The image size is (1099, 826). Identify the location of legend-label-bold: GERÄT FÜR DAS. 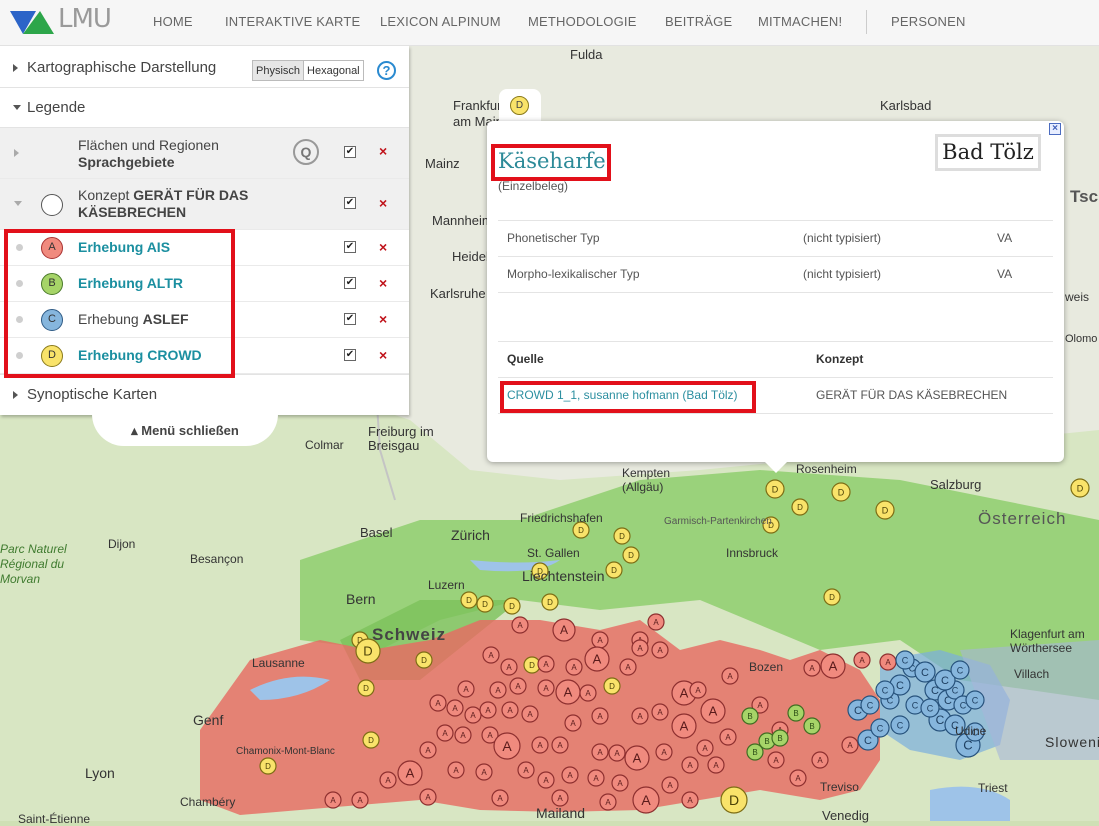
(191, 195).